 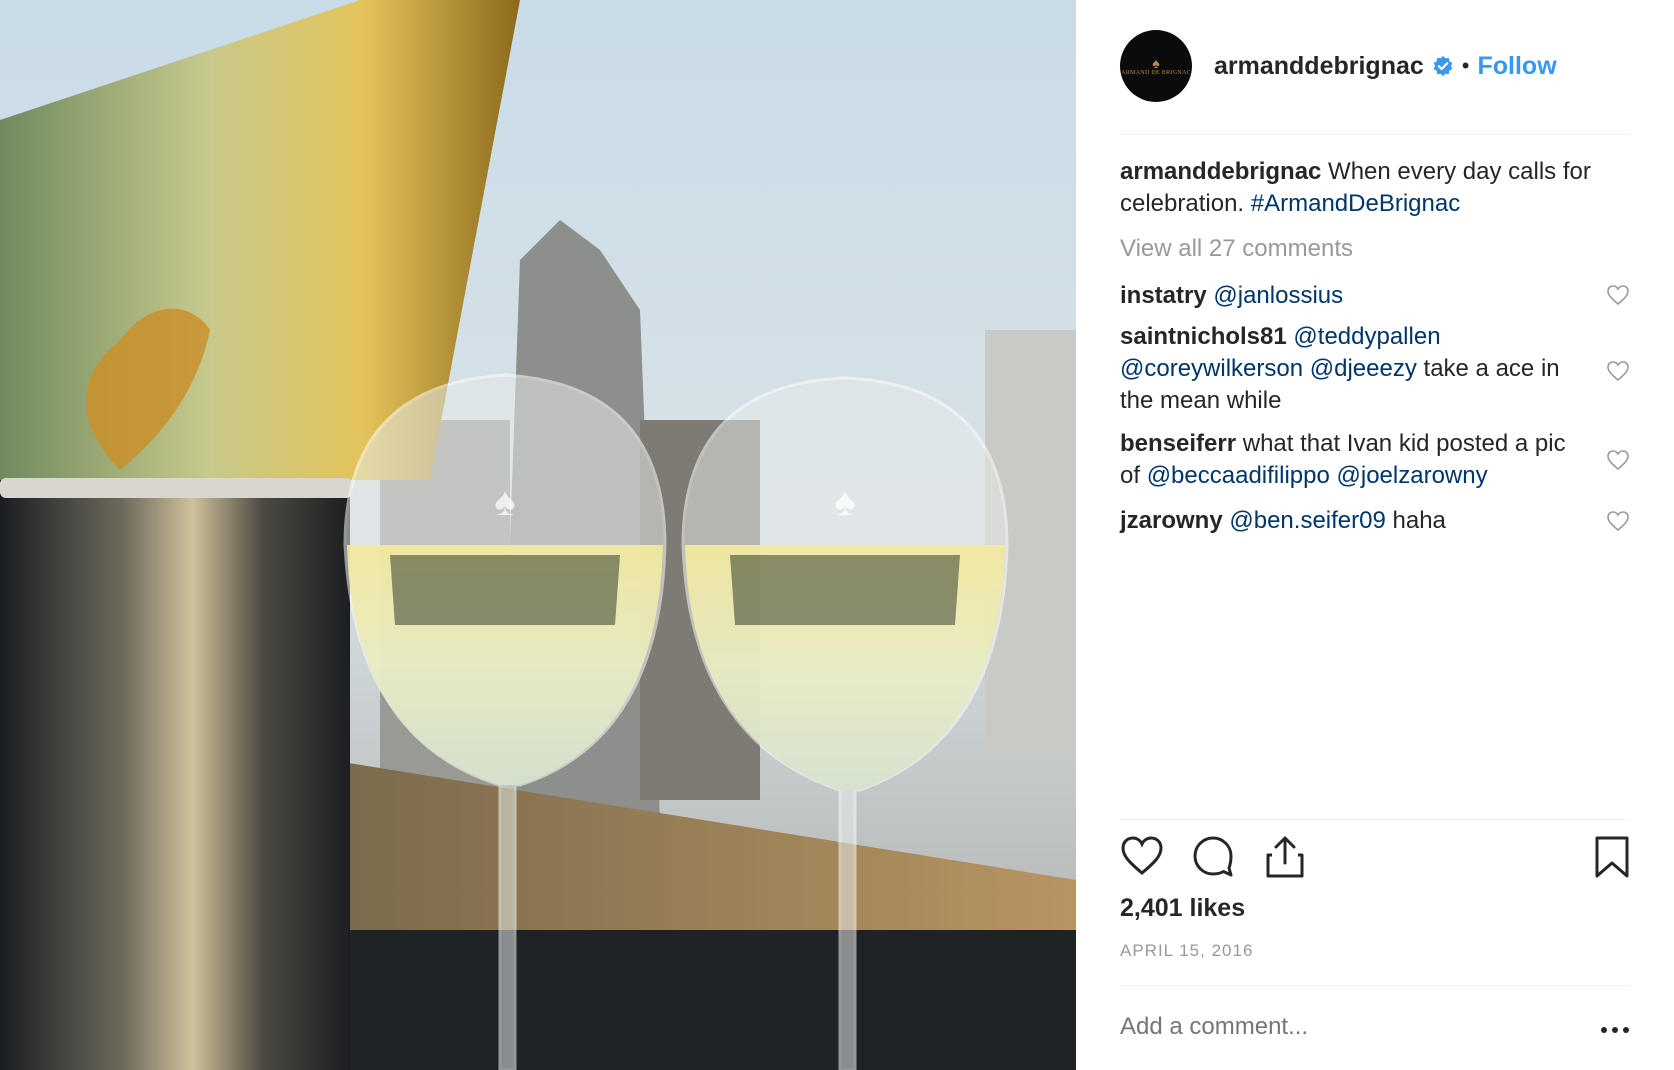 I want to click on comment-item: jzarowny @ben.seifer09 haha, so click(x=1350, y=521).